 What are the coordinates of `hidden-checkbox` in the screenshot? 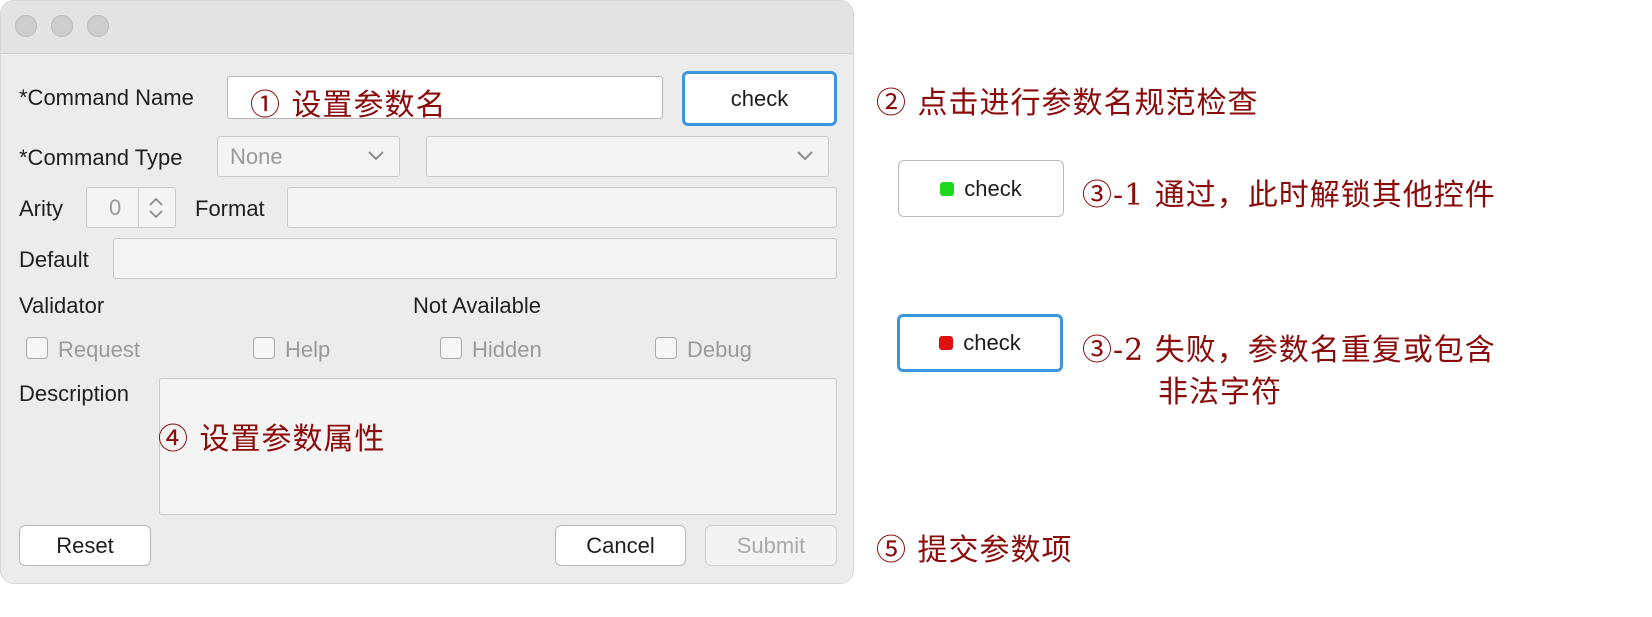 It's located at (451, 348).